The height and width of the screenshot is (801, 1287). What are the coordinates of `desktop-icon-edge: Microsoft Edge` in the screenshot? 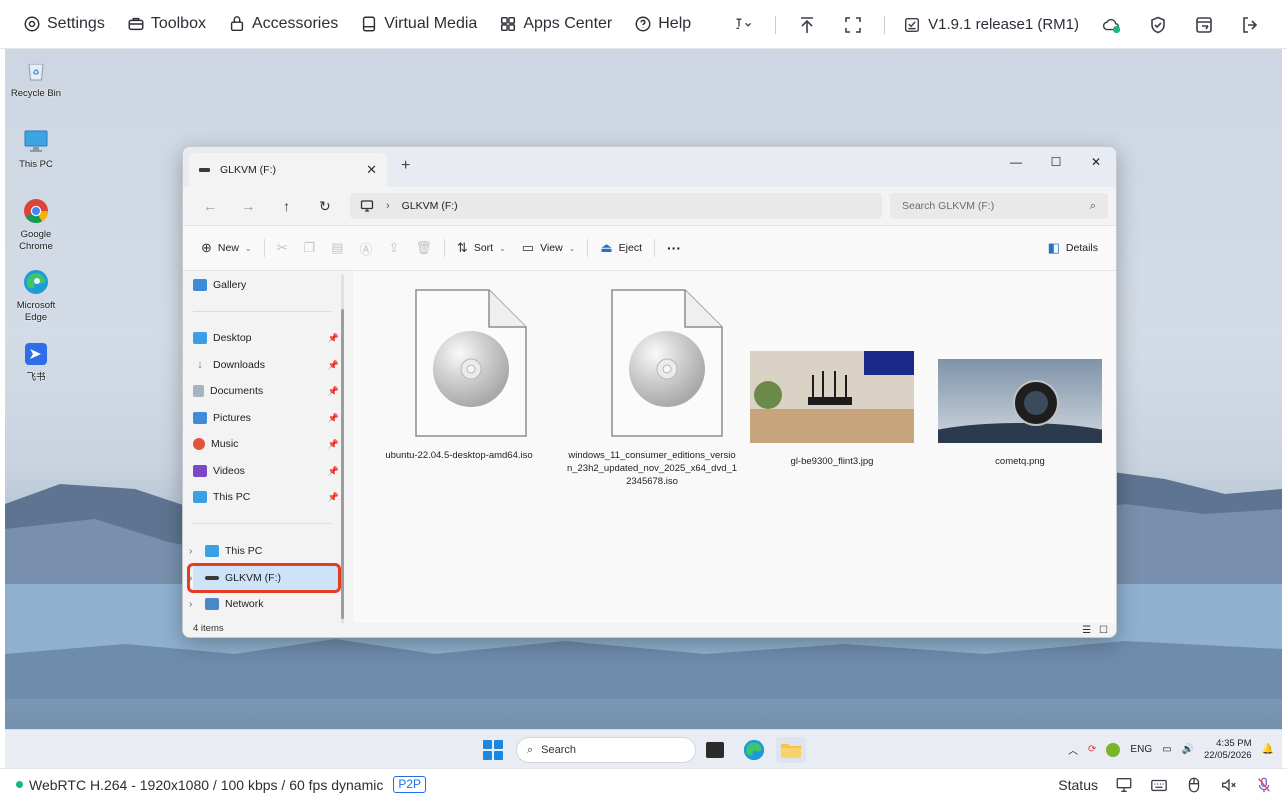 It's located at (36, 295).